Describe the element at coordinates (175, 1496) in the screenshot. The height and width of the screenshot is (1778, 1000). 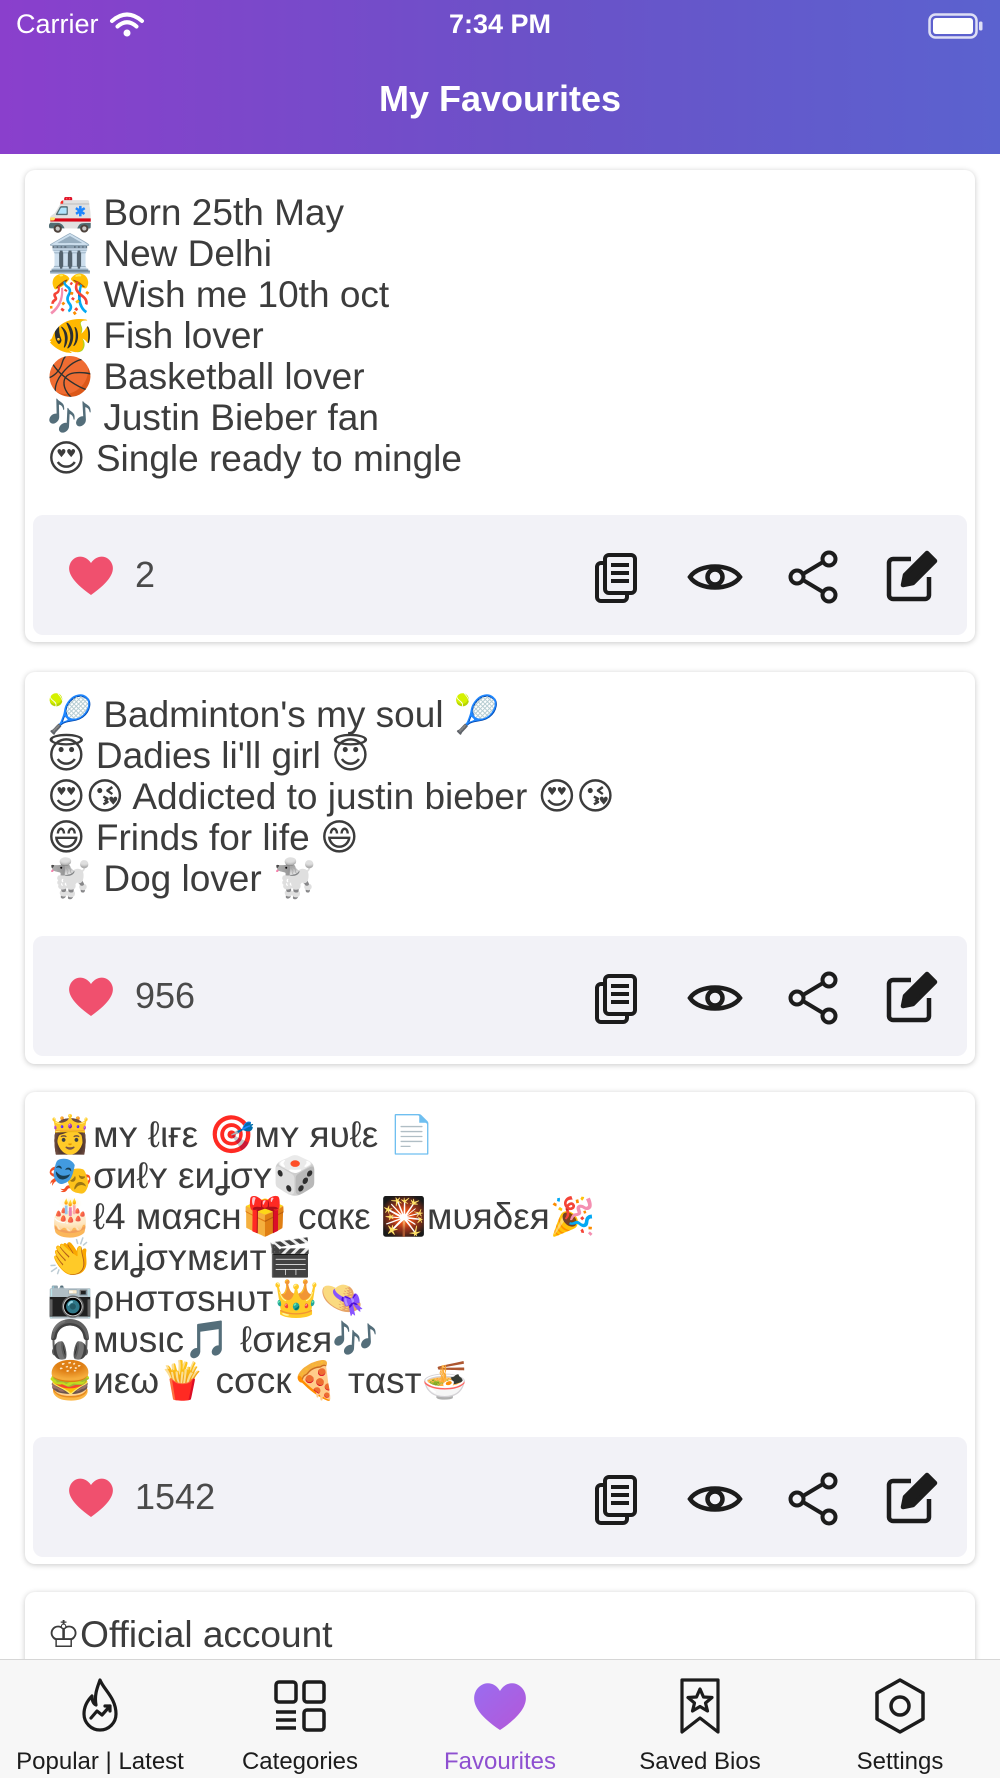
I see `like-count: 1542` at that location.